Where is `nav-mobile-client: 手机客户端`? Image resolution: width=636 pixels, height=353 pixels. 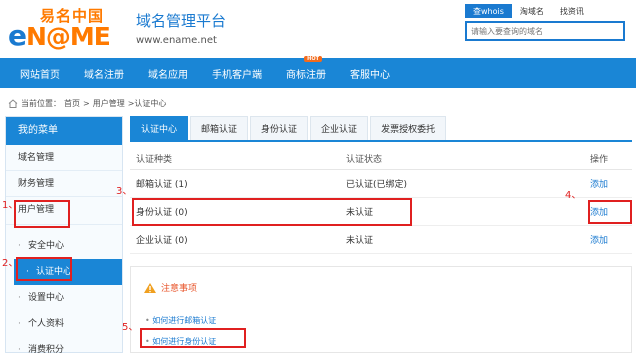
nav-mobile-client: 手机客户端 is located at coordinates (237, 73).